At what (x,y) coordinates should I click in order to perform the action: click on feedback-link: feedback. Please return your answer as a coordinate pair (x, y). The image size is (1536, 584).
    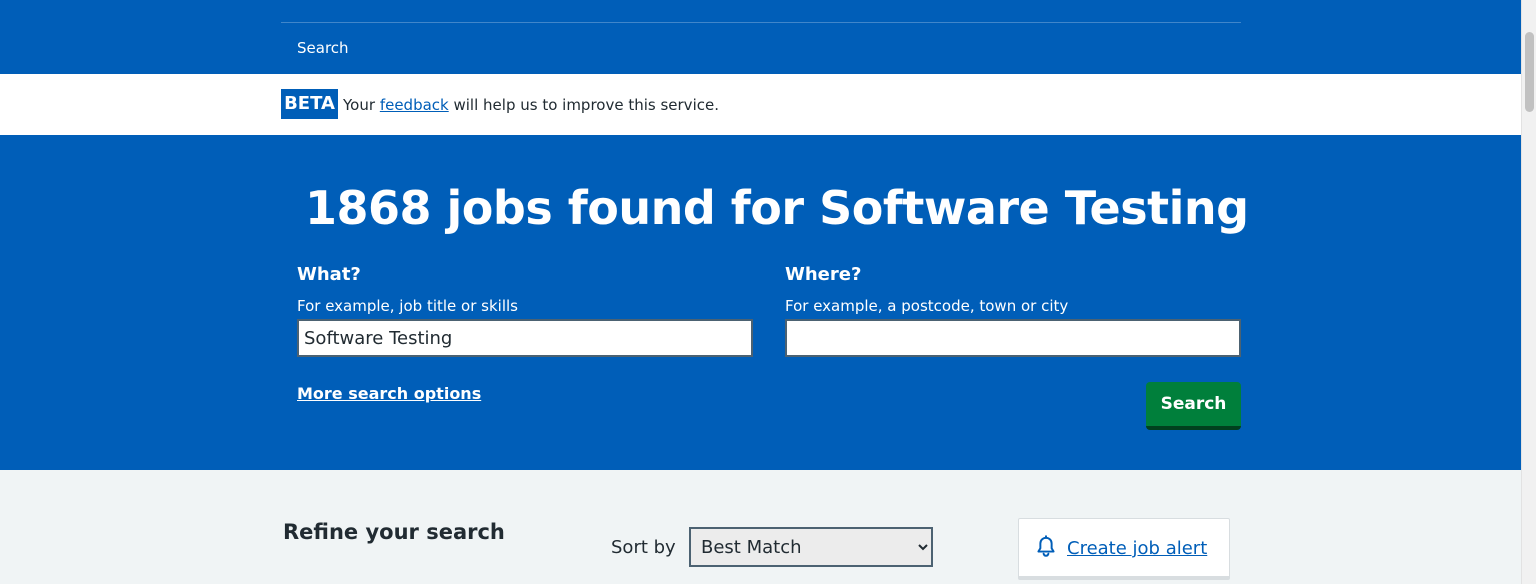
    Looking at the image, I should click on (414, 105).